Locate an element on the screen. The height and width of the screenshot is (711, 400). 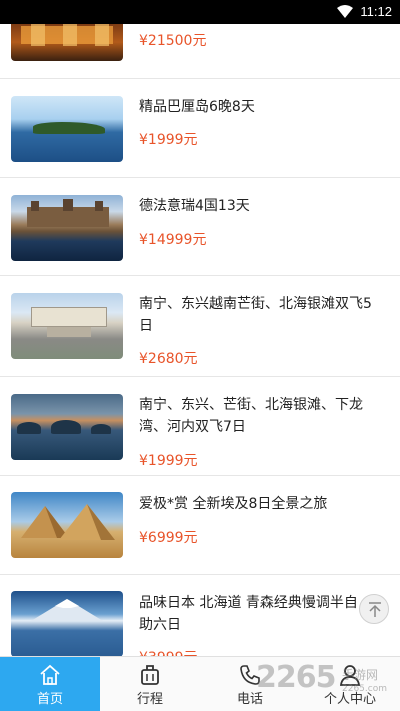
tab-itinerary: 行程 is located at coordinates (150, 684).